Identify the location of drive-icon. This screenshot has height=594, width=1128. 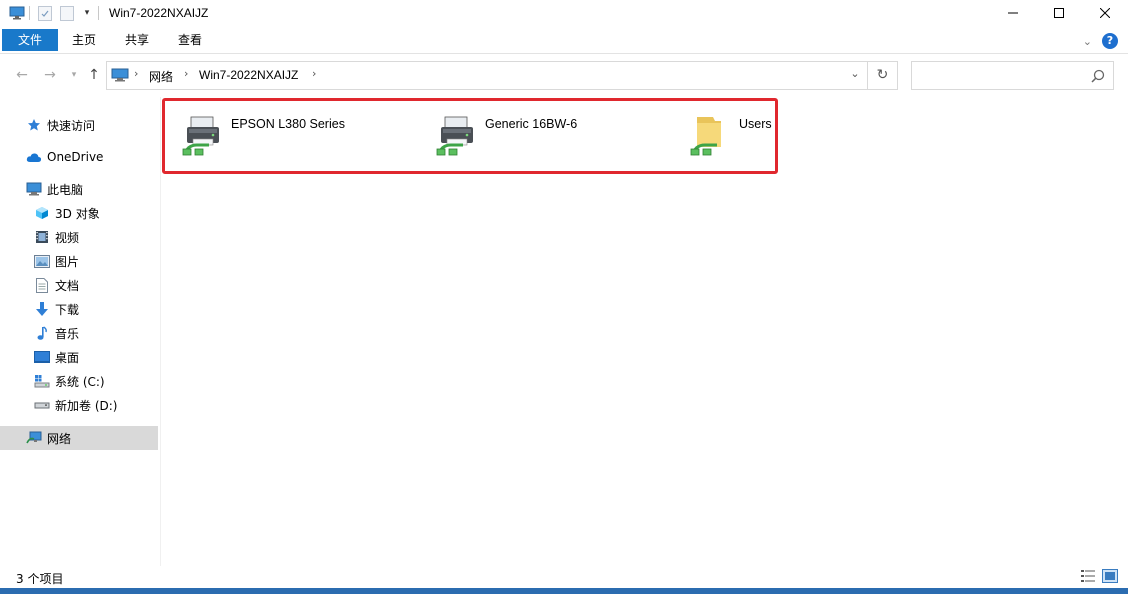
(42, 405).